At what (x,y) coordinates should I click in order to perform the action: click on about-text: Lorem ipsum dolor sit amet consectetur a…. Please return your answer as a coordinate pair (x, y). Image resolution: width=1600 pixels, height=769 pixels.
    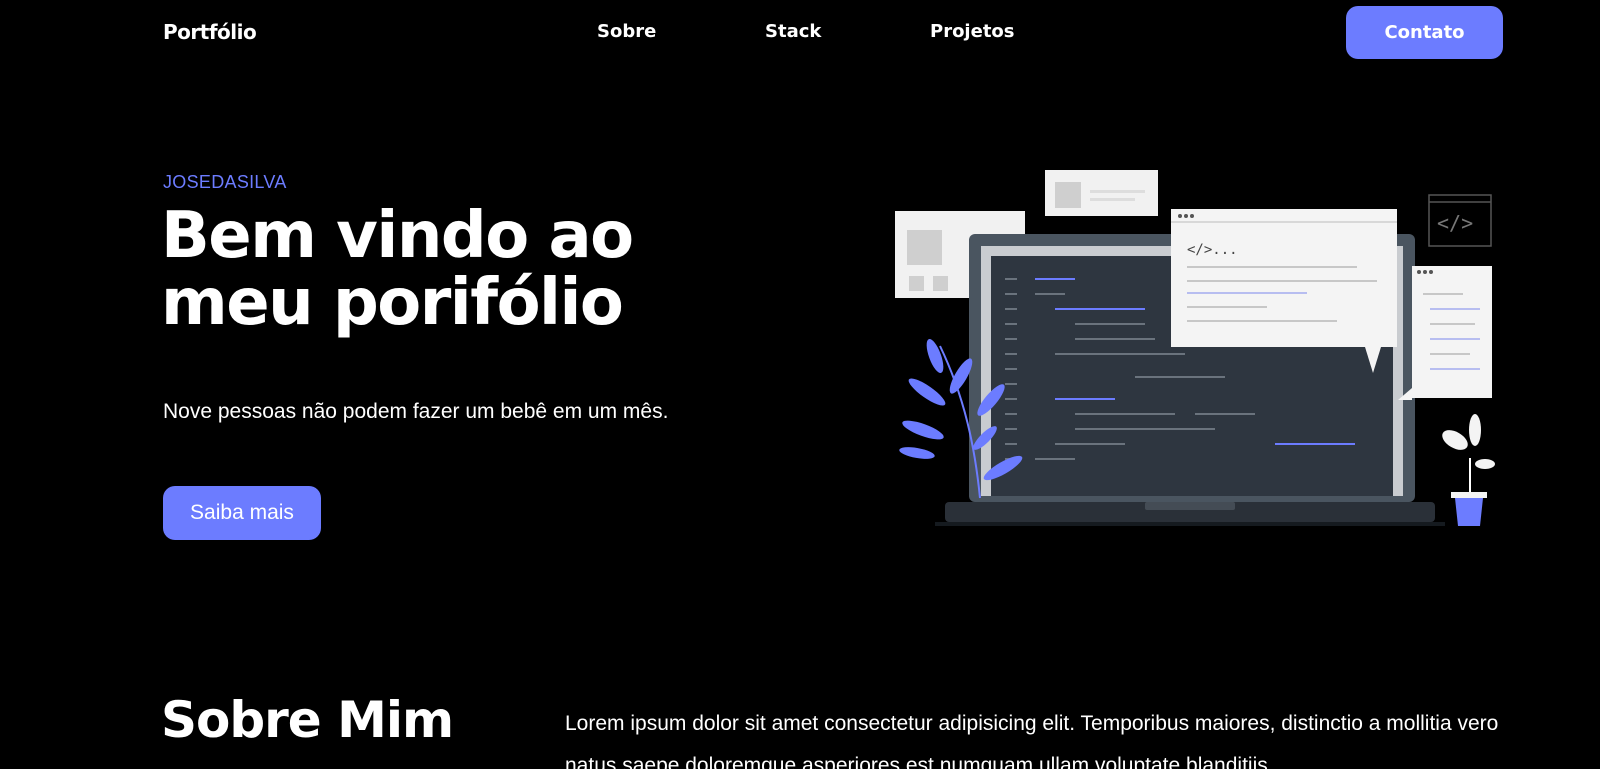
    Looking at the image, I should click on (1032, 740).